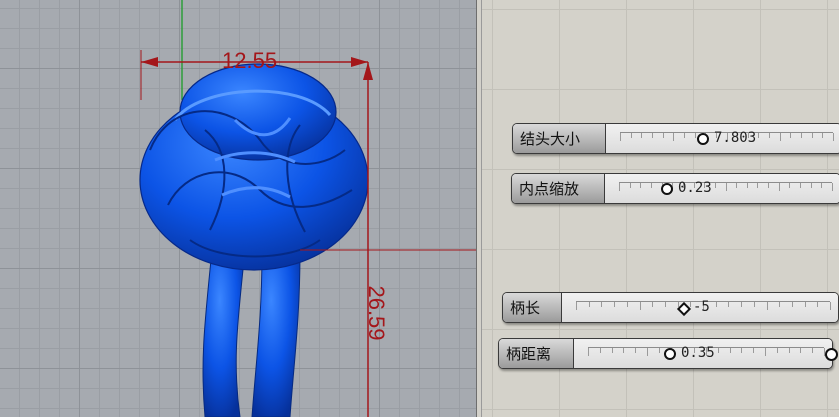 The height and width of the screenshot is (417, 839). Describe the element at coordinates (376, 313) in the screenshot. I see `dimension-height-label: 26.59` at that location.